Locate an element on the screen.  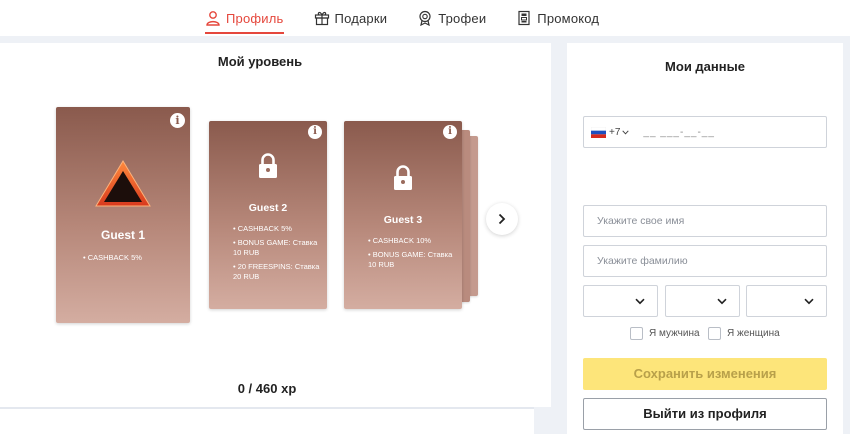
medal-icon is located at coordinates (425, 18).